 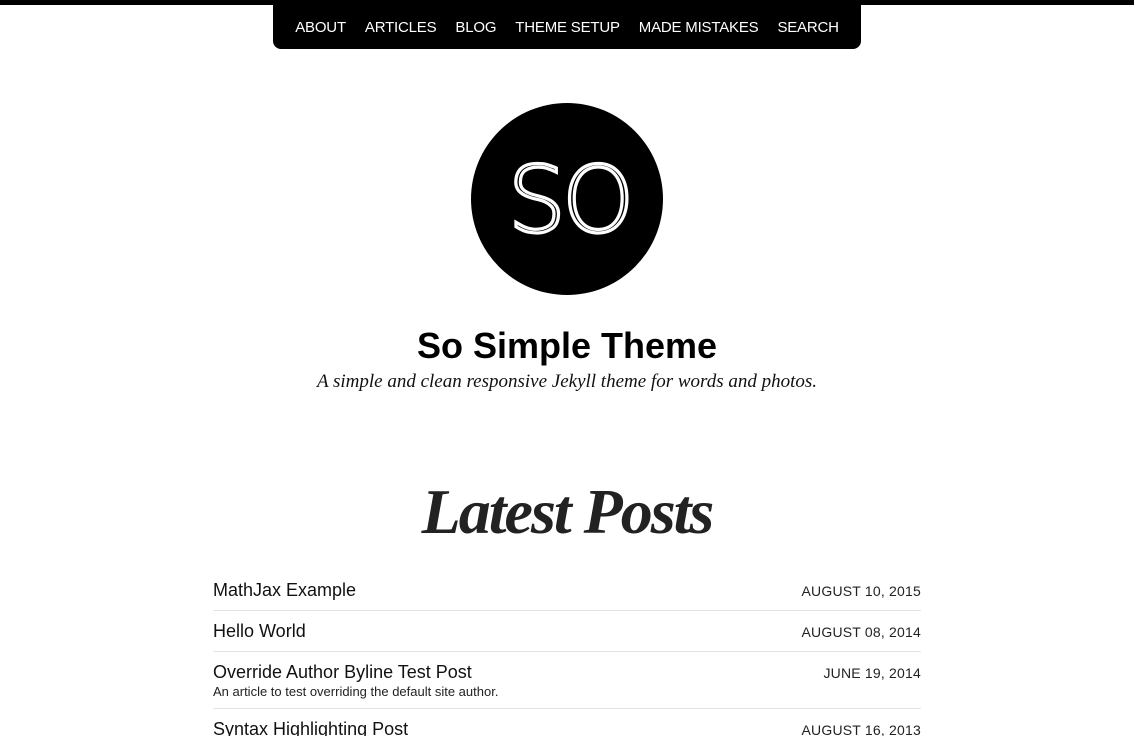 I want to click on nav-item-theme-setup: THEME SETUP, so click(x=567, y=25).